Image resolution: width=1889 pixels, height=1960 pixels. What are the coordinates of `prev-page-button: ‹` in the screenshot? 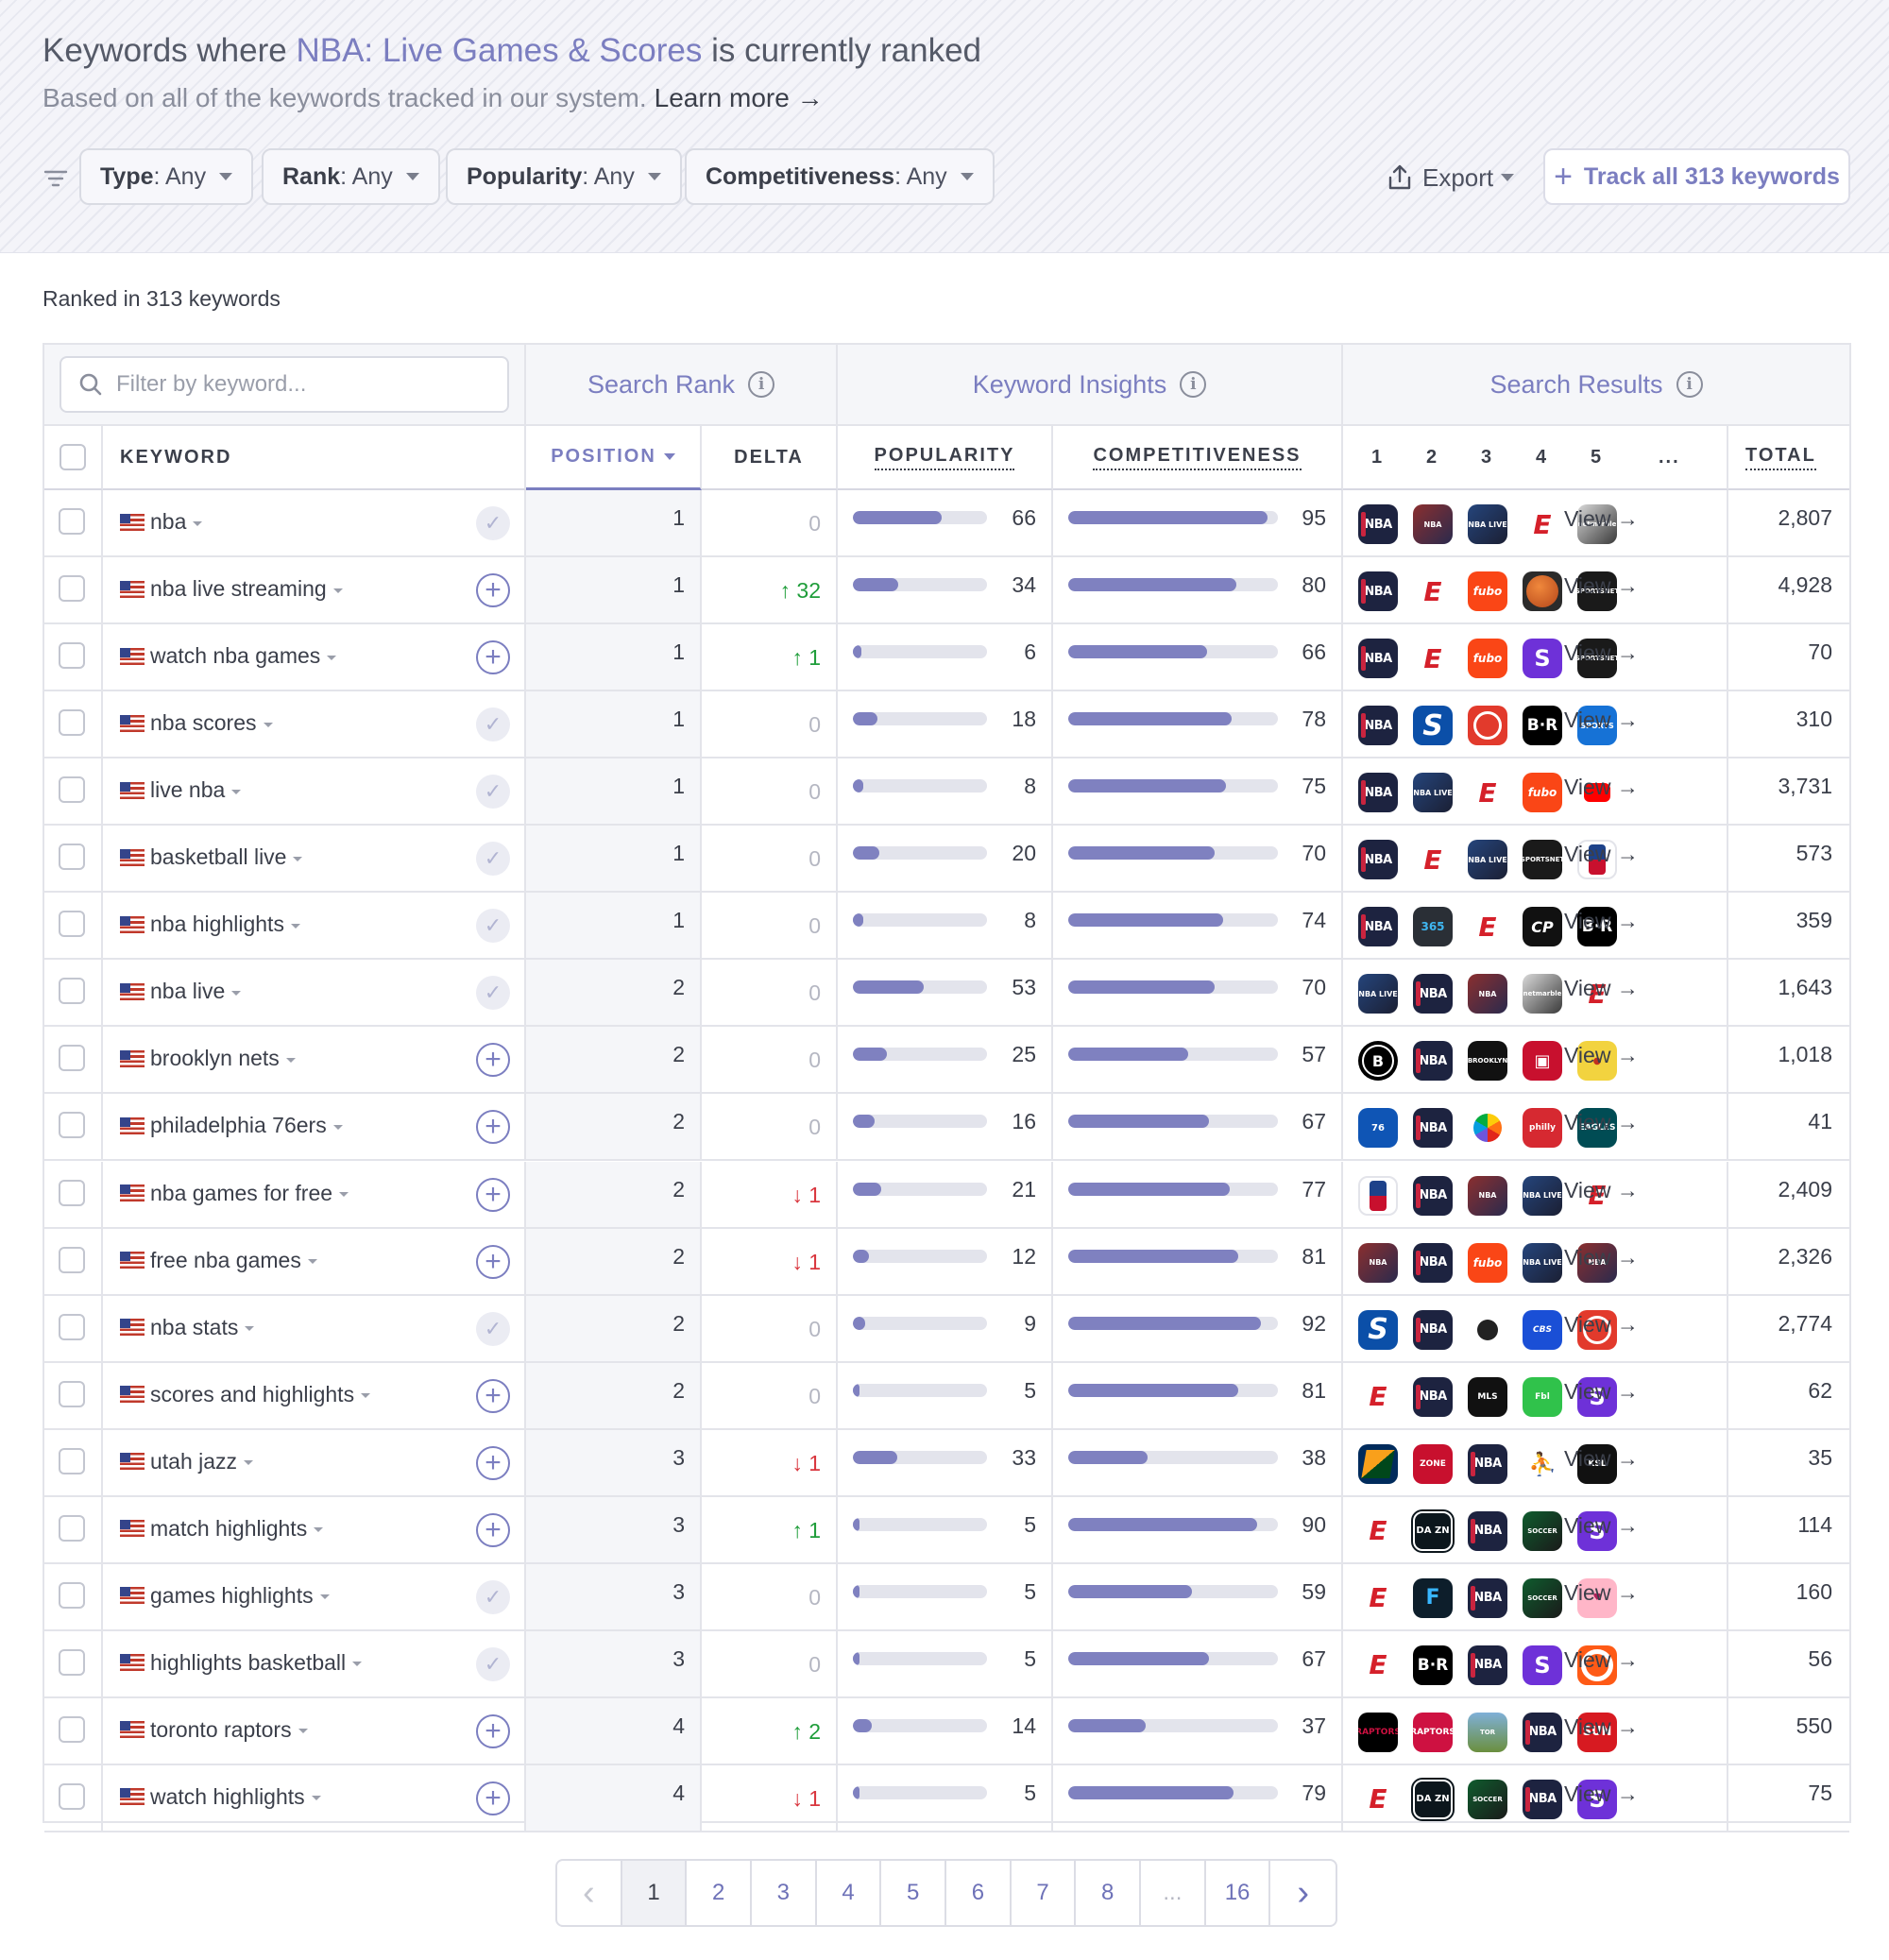 It's located at (590, 1893).